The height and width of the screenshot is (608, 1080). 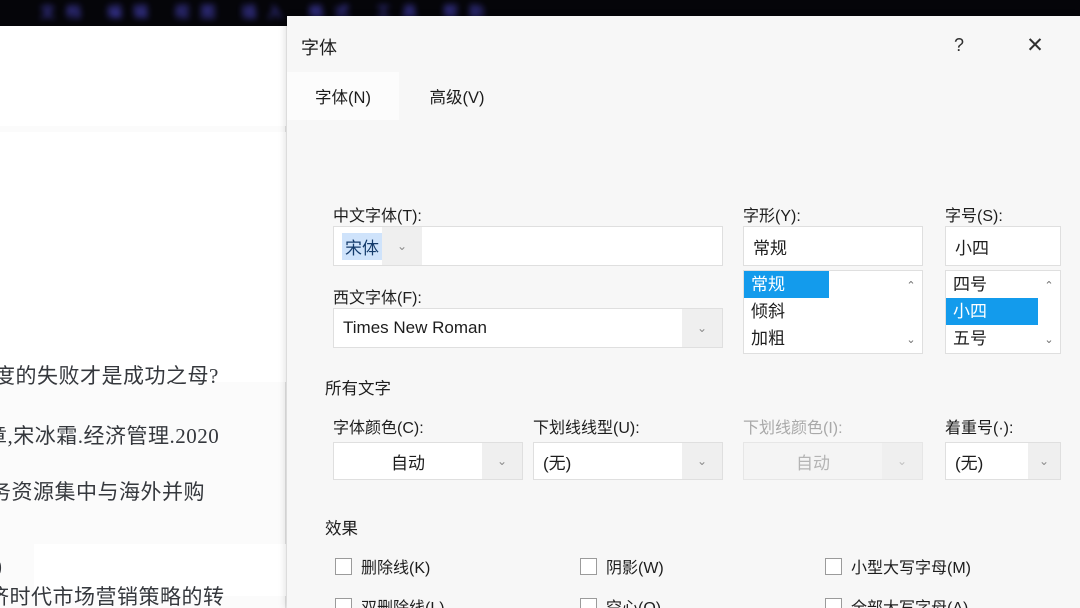 I want to click on list-item: 小四, so click(x=992, y=311).